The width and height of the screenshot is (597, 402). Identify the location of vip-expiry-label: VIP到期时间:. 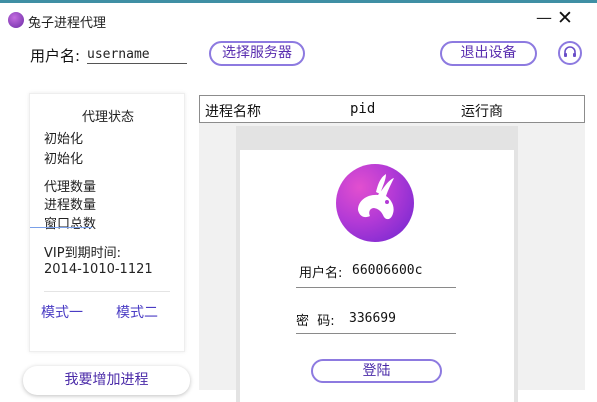
(82, 253).